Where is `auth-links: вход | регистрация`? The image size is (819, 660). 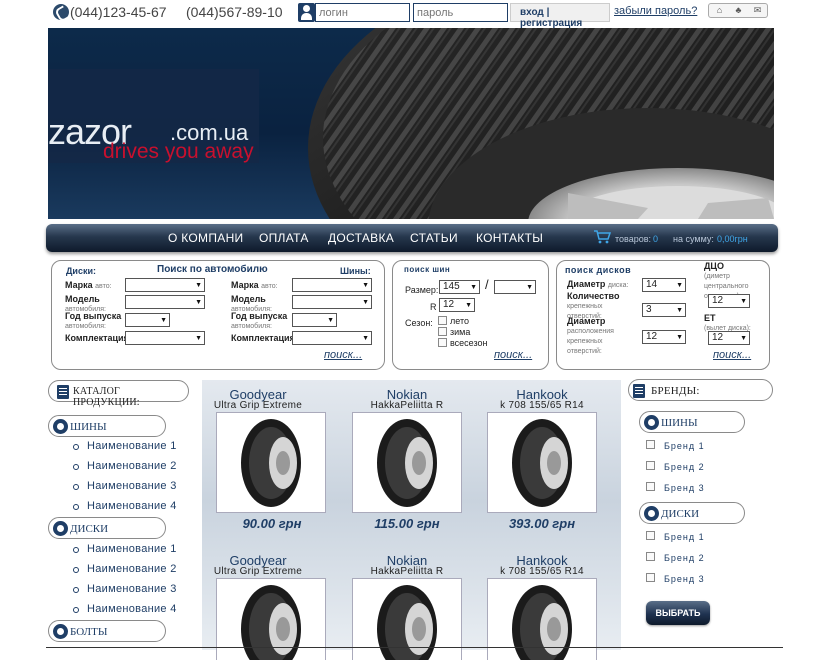
auth-links: вход | регистрация is located at coordinates (560, 16).